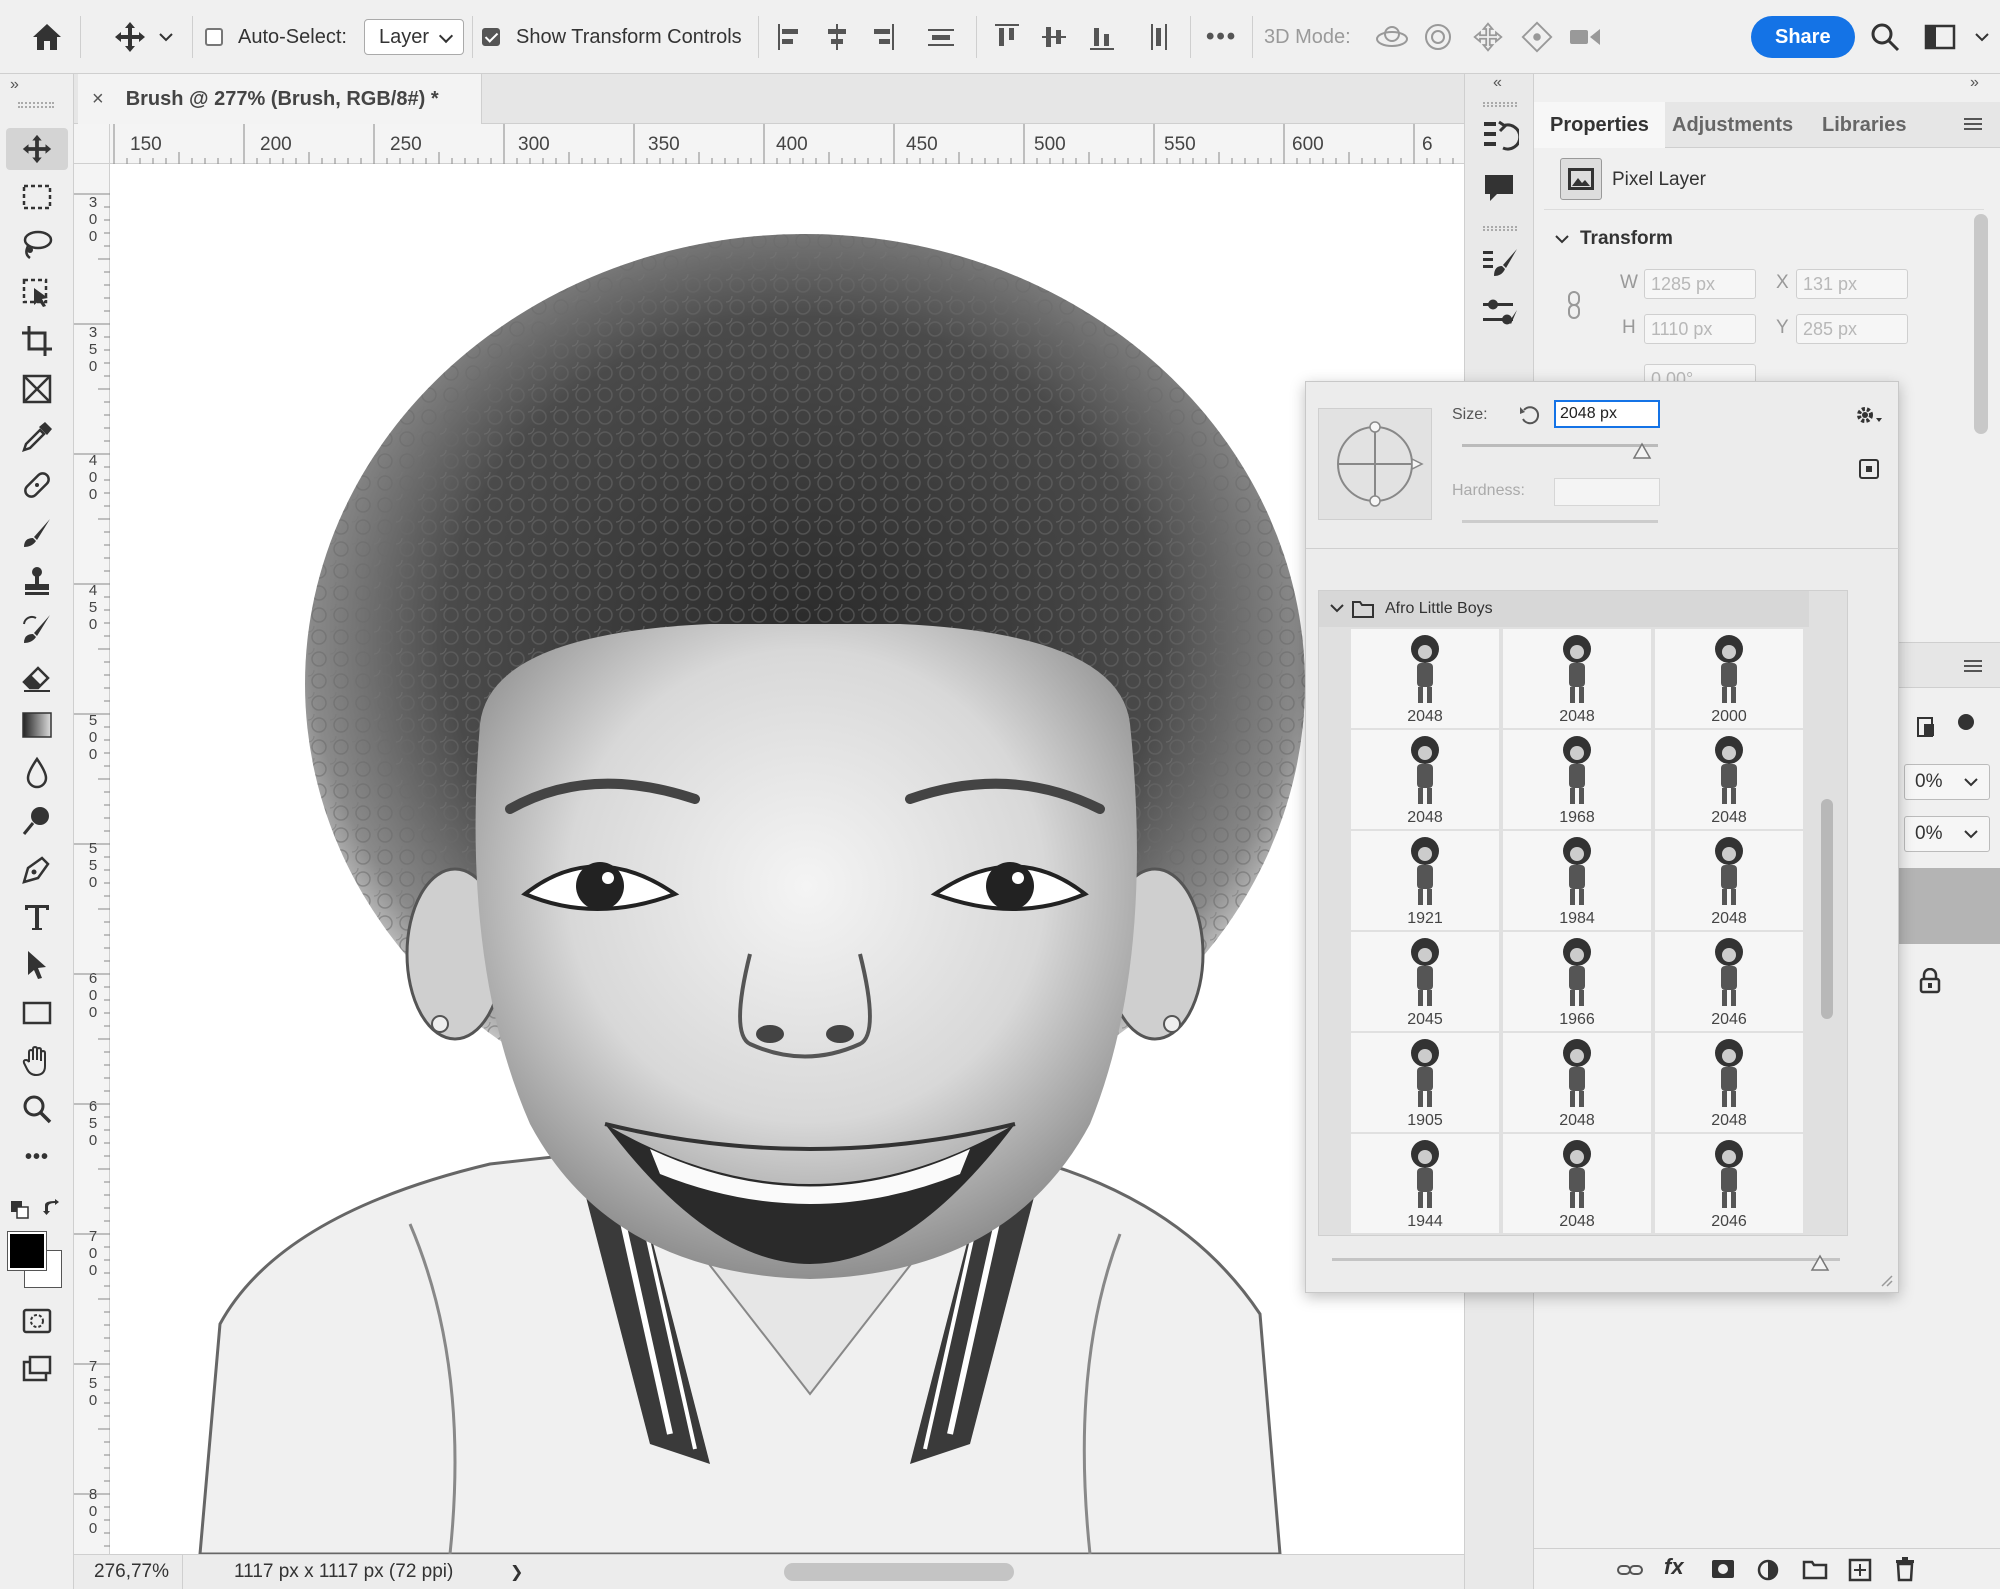 This screenshot has width=2000, height=1589. I want to click on auto-select-checkbox, so click(214, 37).